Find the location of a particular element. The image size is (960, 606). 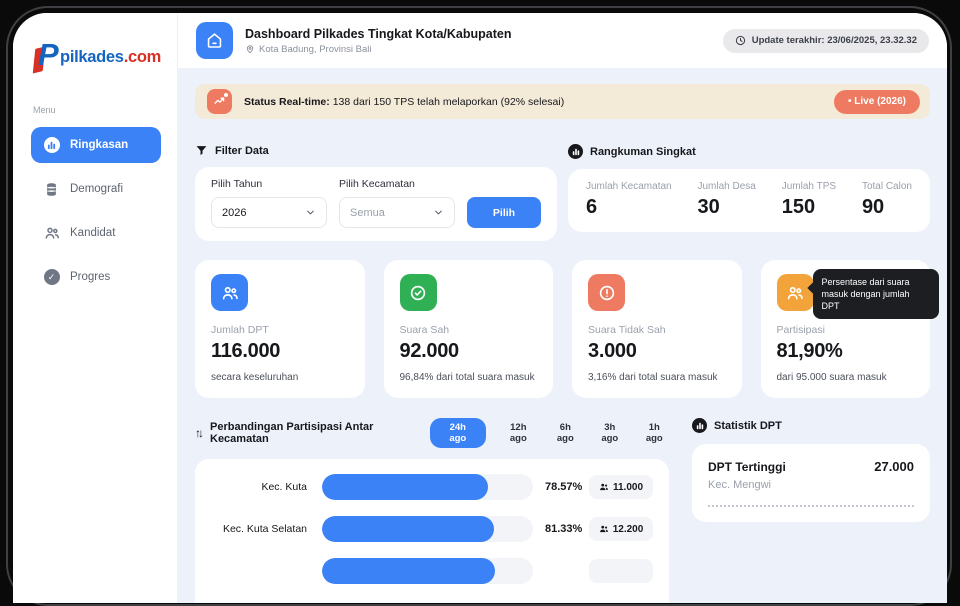

last-update-badge: Update terakhir: 23/06/2025, 23.32.32 is located at coordinates (825, 40).